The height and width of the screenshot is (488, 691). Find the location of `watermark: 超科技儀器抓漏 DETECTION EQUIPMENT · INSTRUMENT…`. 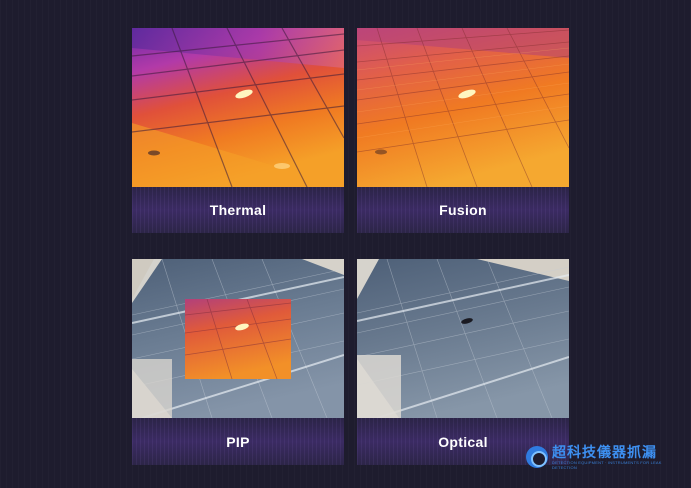

watermark: 超科技儀器抓漏 DETECTION EQUIPMENT · INSTRUMENT… is located at coordinates (606, 457).